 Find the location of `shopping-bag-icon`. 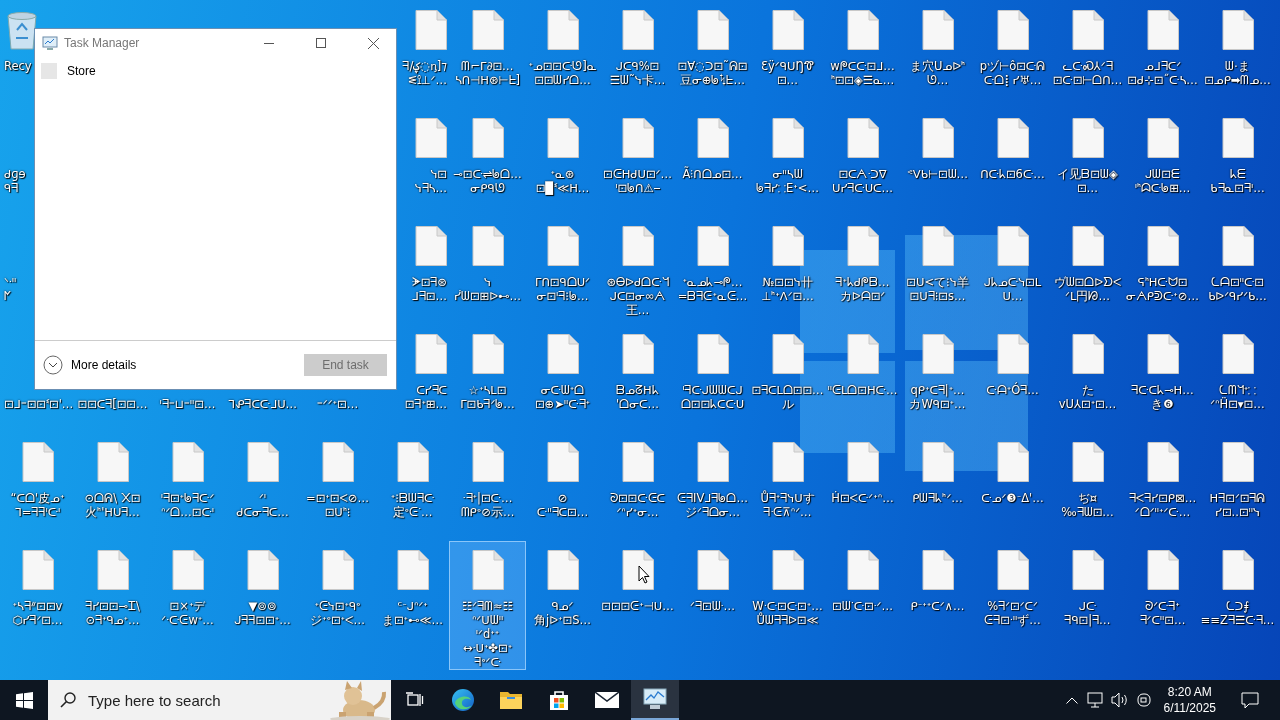

shopping-bag-icon is located at coordinates (559, 700).